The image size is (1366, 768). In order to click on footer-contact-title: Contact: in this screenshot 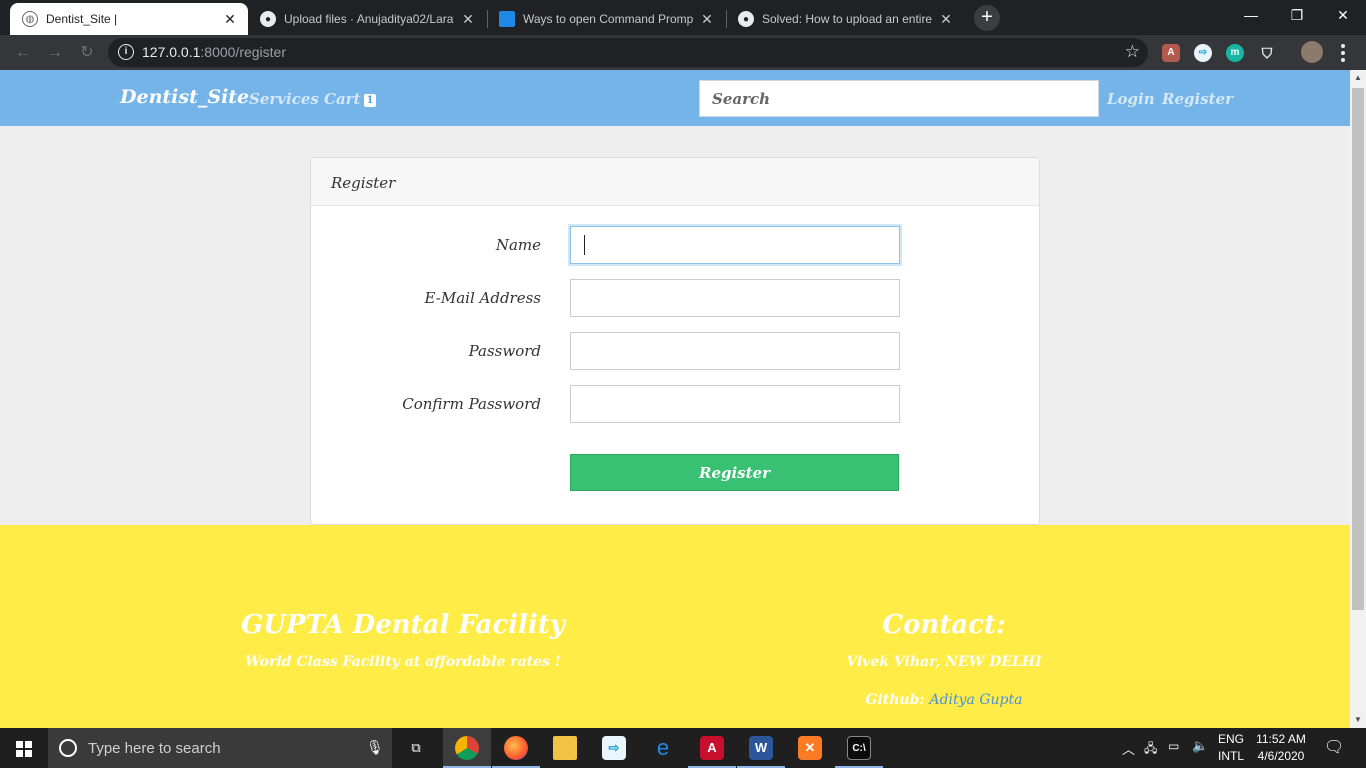, I will do `click(944, 625)`.